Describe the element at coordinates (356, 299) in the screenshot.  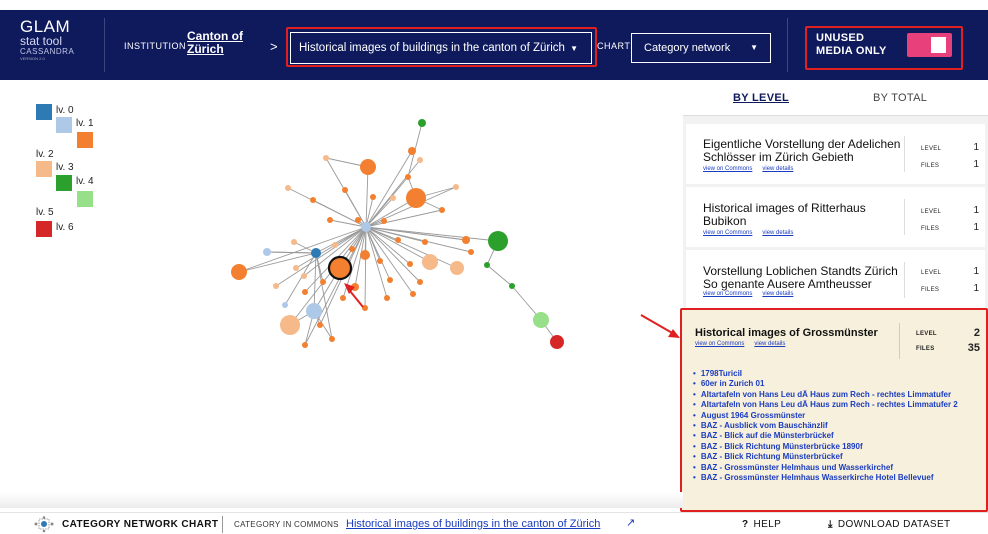
I see `pointer-arrow-line` at that location.